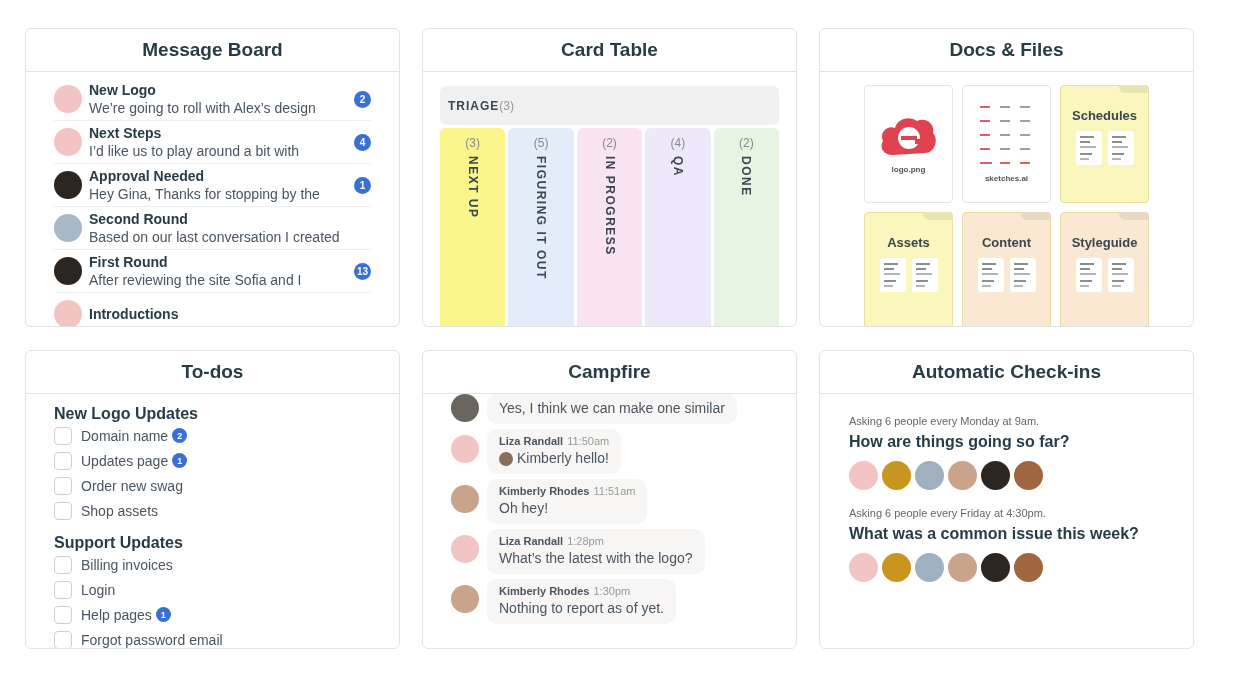 The height and width of the screenshot is (684, 1246). What do you see at coordinates (1006, 50) in the screenshot?
I see `card-title: Docs & Files` at bounding box center [1006, 50].